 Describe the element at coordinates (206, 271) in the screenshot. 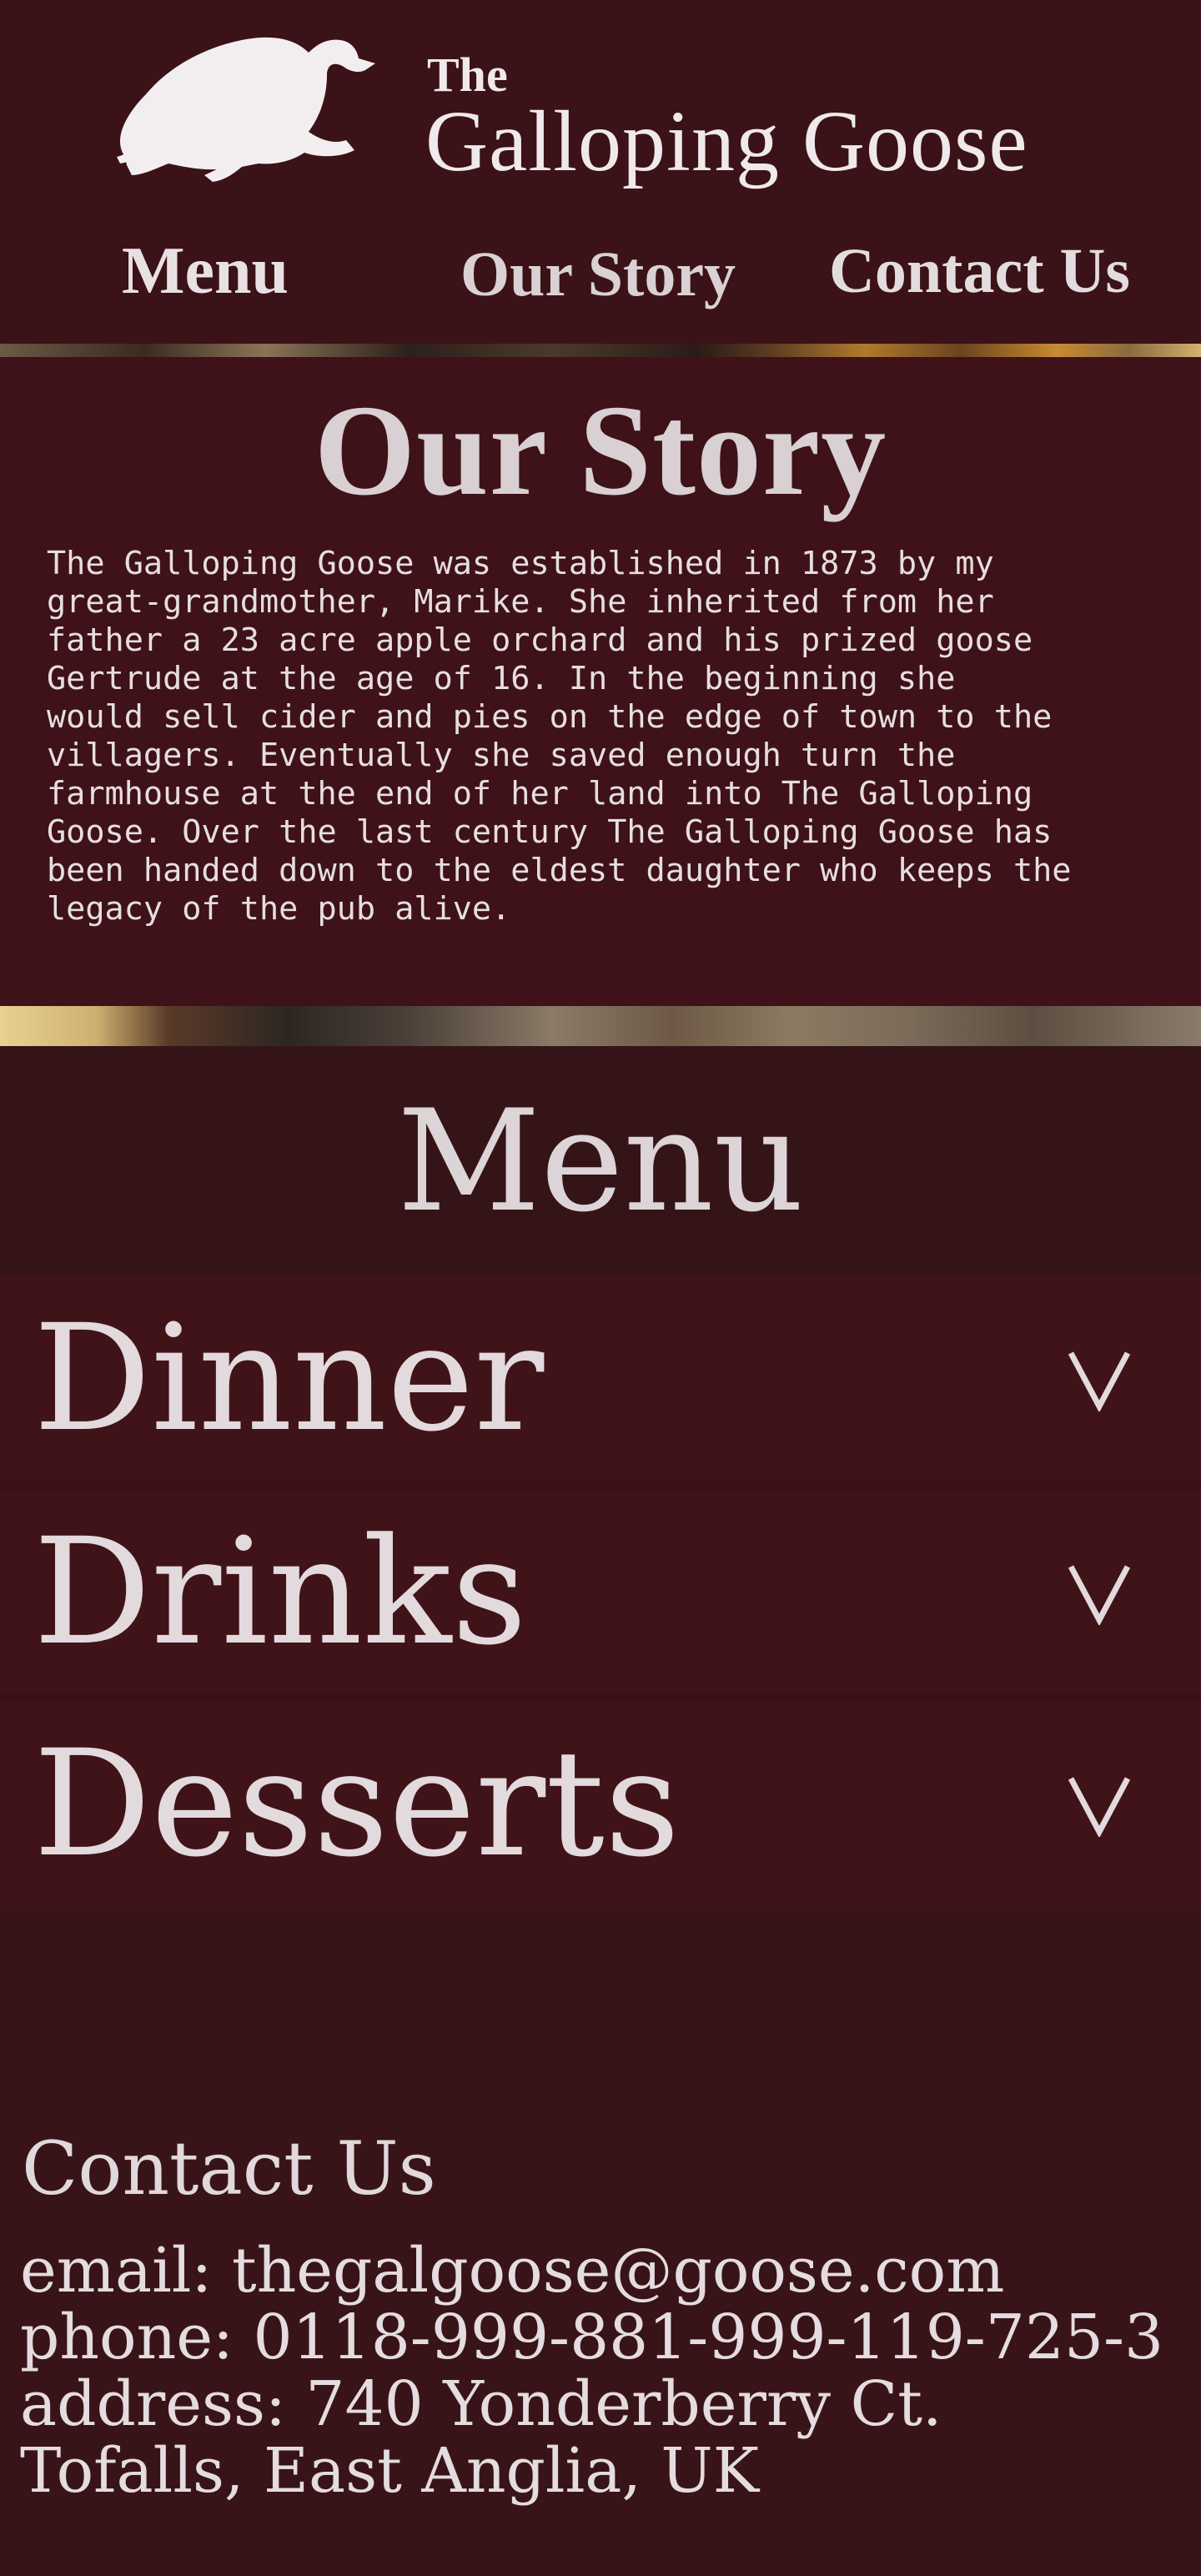

I see `nav-link-menu: Menu` at that location.